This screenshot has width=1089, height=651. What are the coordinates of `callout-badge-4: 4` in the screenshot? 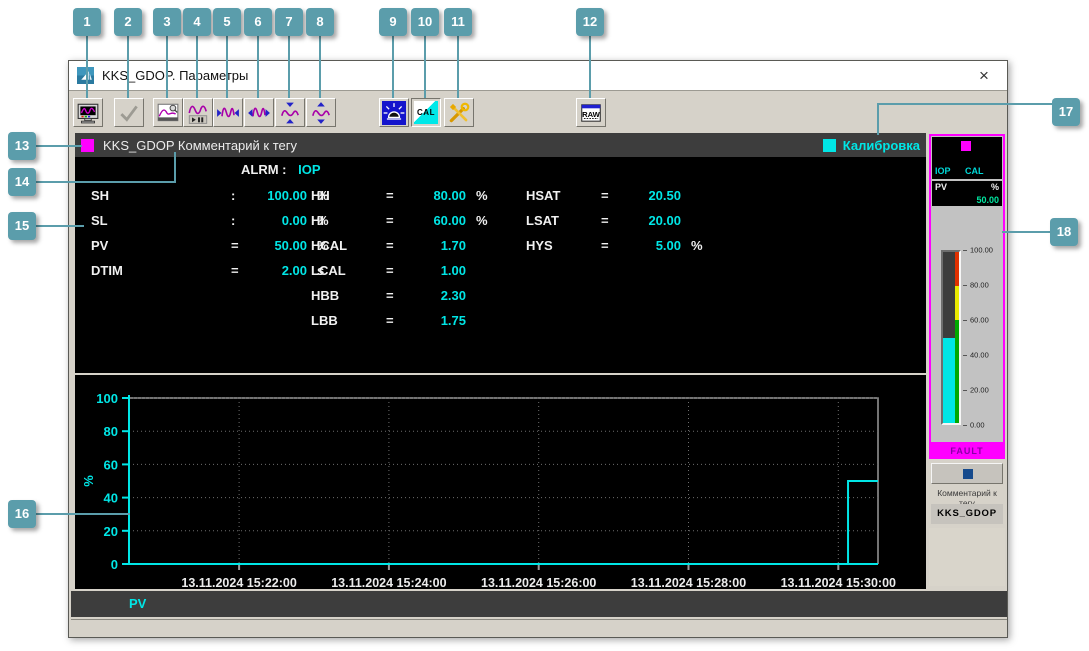 It's located at (197, 22).